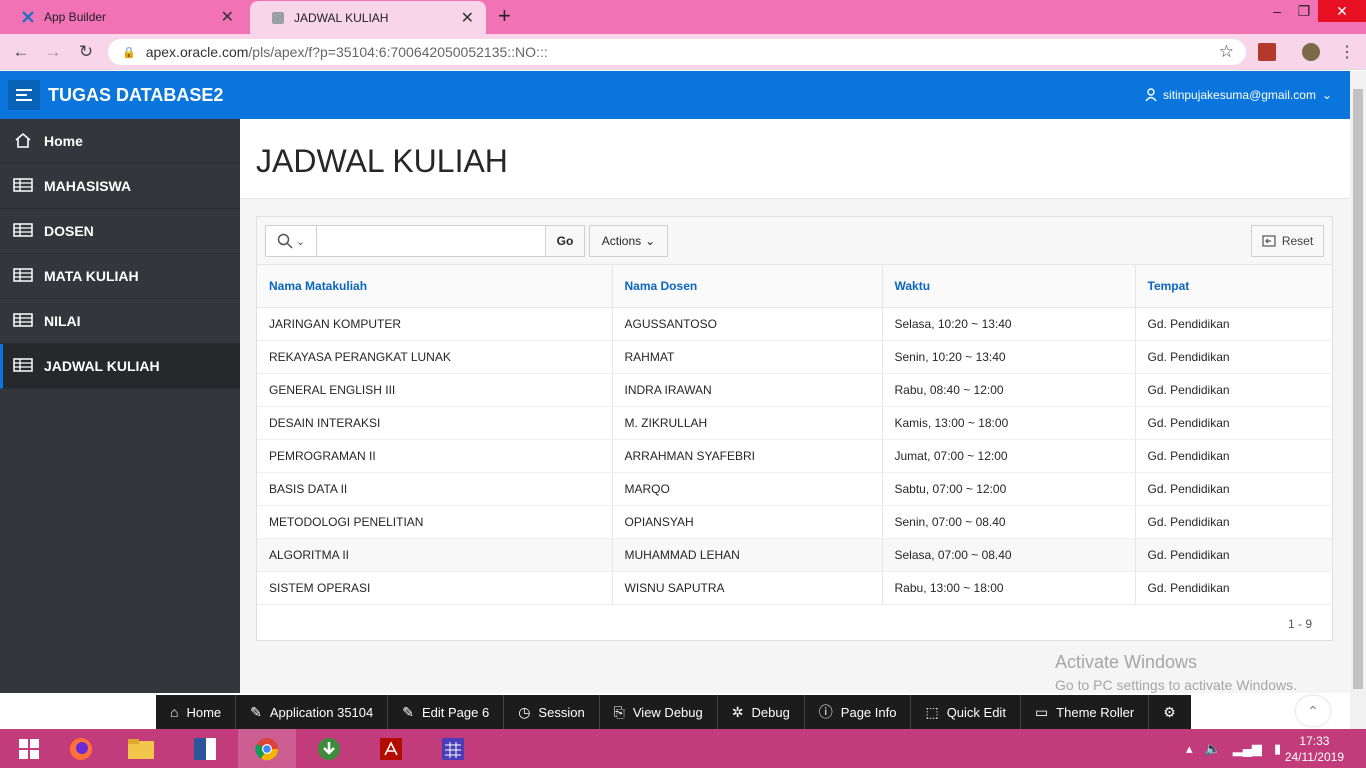 The height and width of the screenshot is (768, 1366). What do you see at coordinates (435, 286) in the screenshot?
I see `column-header-nama-matakuliah: Nama Matakuliah` at bounding box center [435, 286].